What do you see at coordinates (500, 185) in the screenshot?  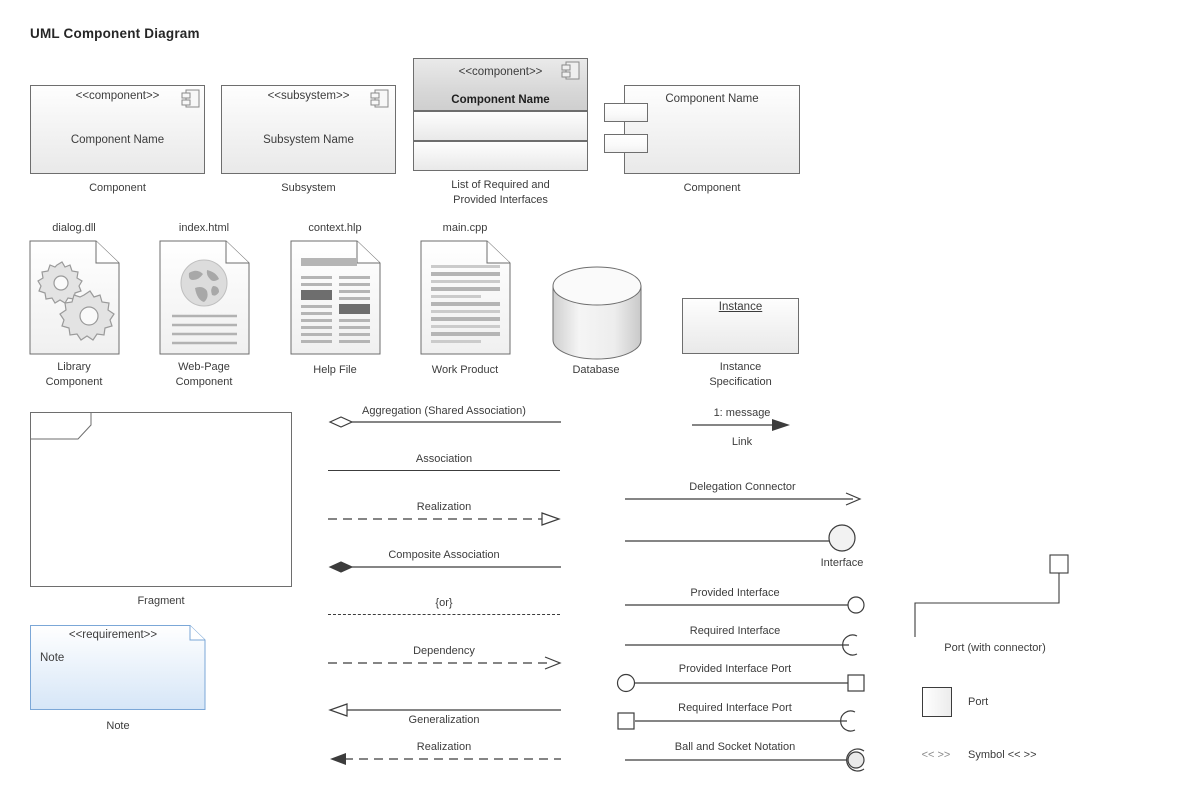 I see `interfaces-list-caption-line1: List of Required and` at bounding box center [500, 185].